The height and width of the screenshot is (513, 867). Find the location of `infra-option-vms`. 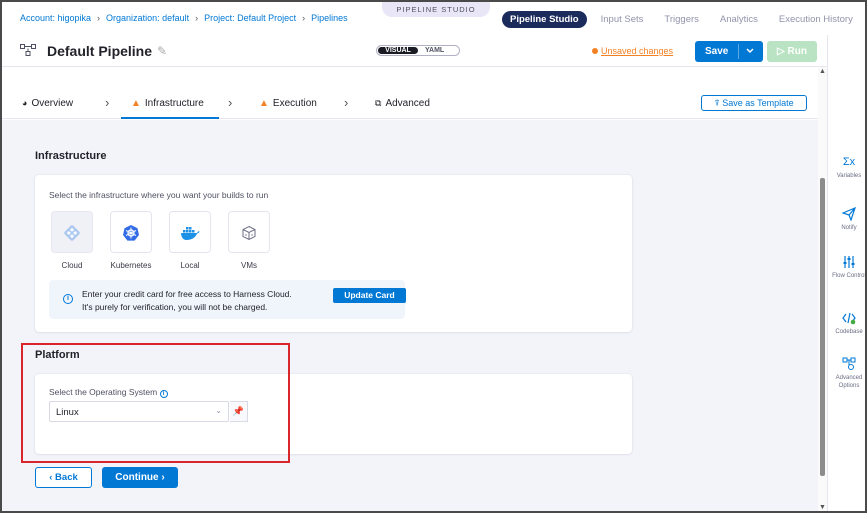

infra-option-vms is located at coordinates (249, 232).